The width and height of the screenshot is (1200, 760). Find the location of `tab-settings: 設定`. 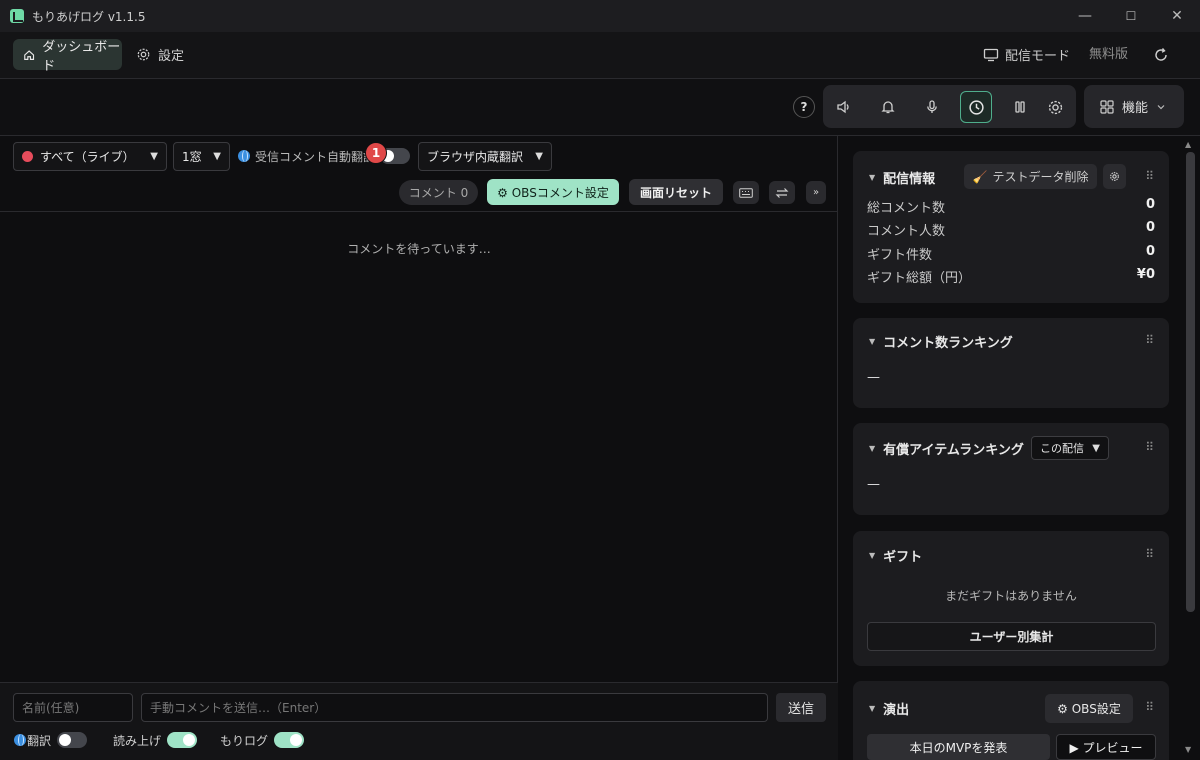

tab-settings: 設定 is located at coordinates (160, 54).